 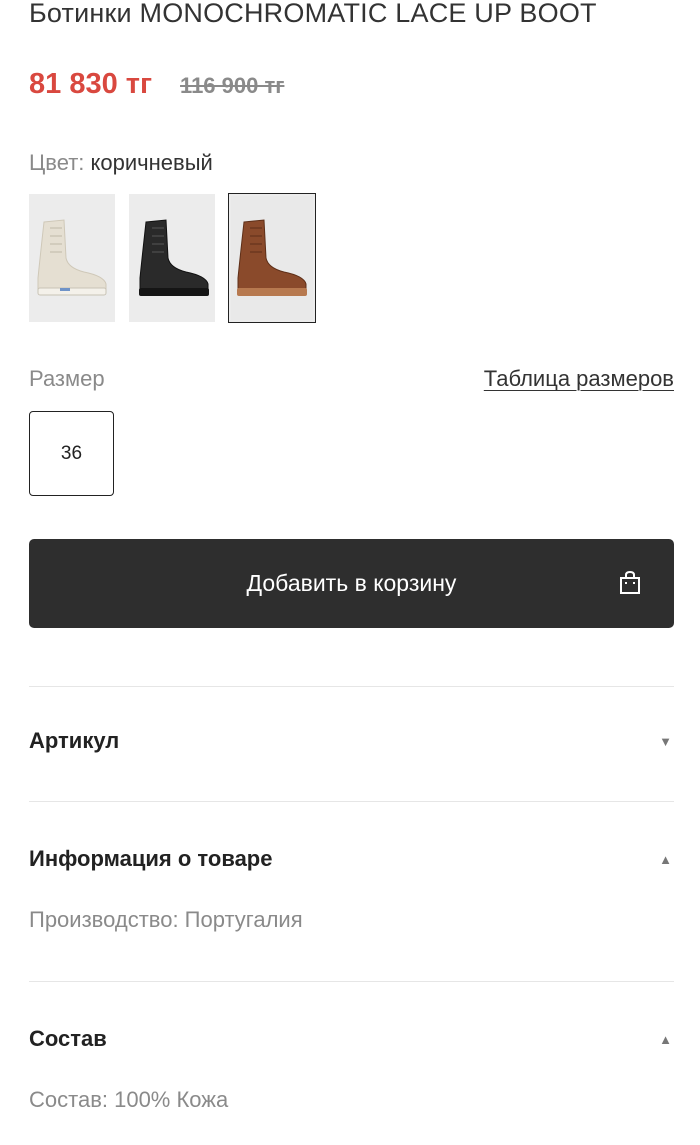 I want to click on add-to-cart-button: Добавить в корзину, so click(x=351, y=583).